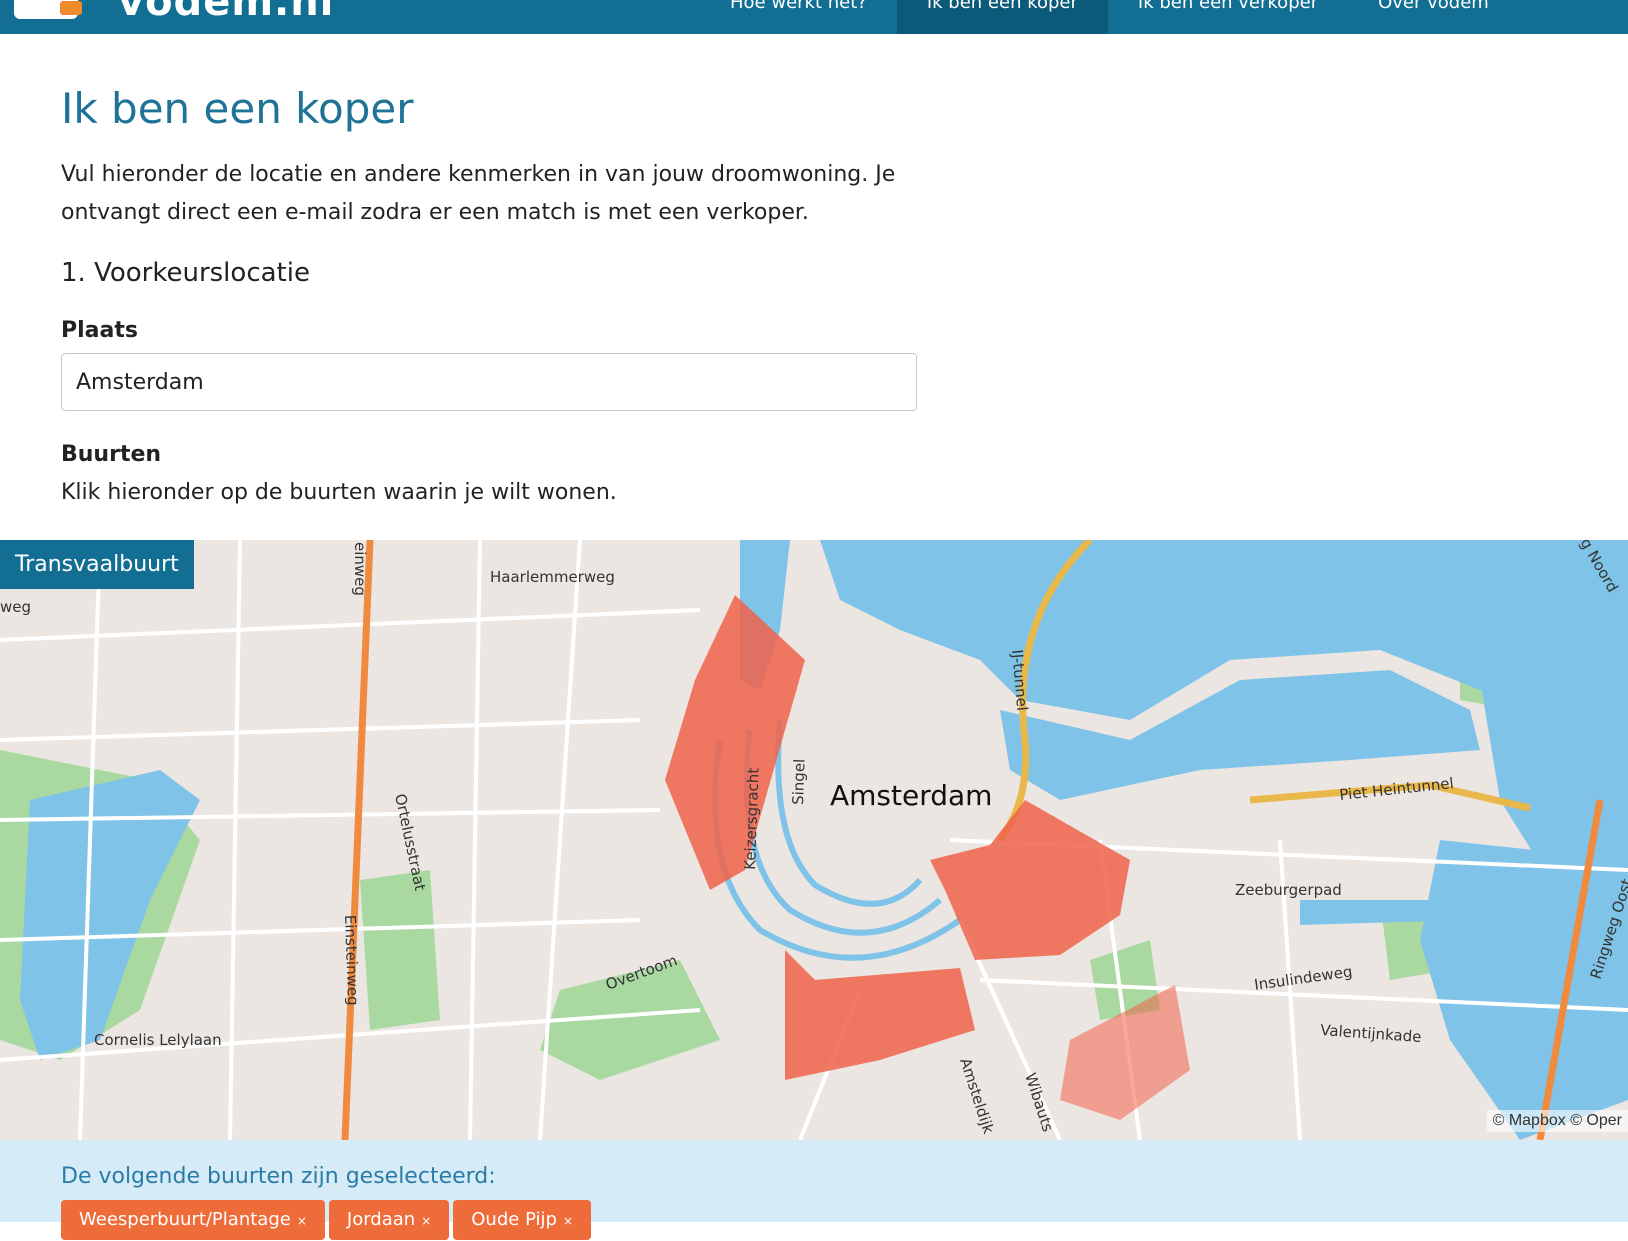  I want to click on tag-label: Oude Pijp, so click(514, 1219).